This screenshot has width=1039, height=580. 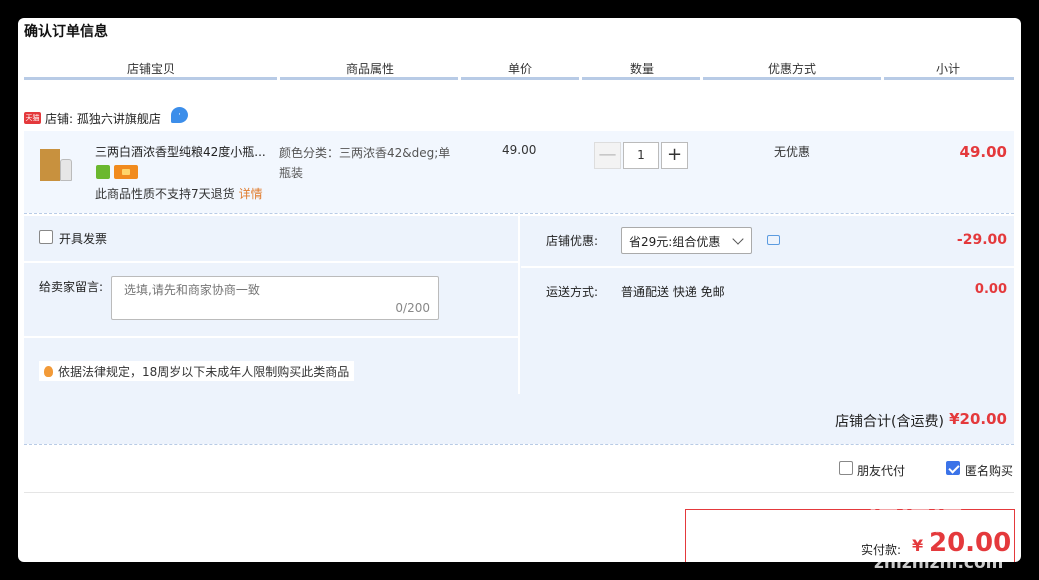 What do you see at coordinates (686, 240) in the screenshot?
I see `shop-discount-select: 省29元:组合优惠` at bounding box center [686, 240].